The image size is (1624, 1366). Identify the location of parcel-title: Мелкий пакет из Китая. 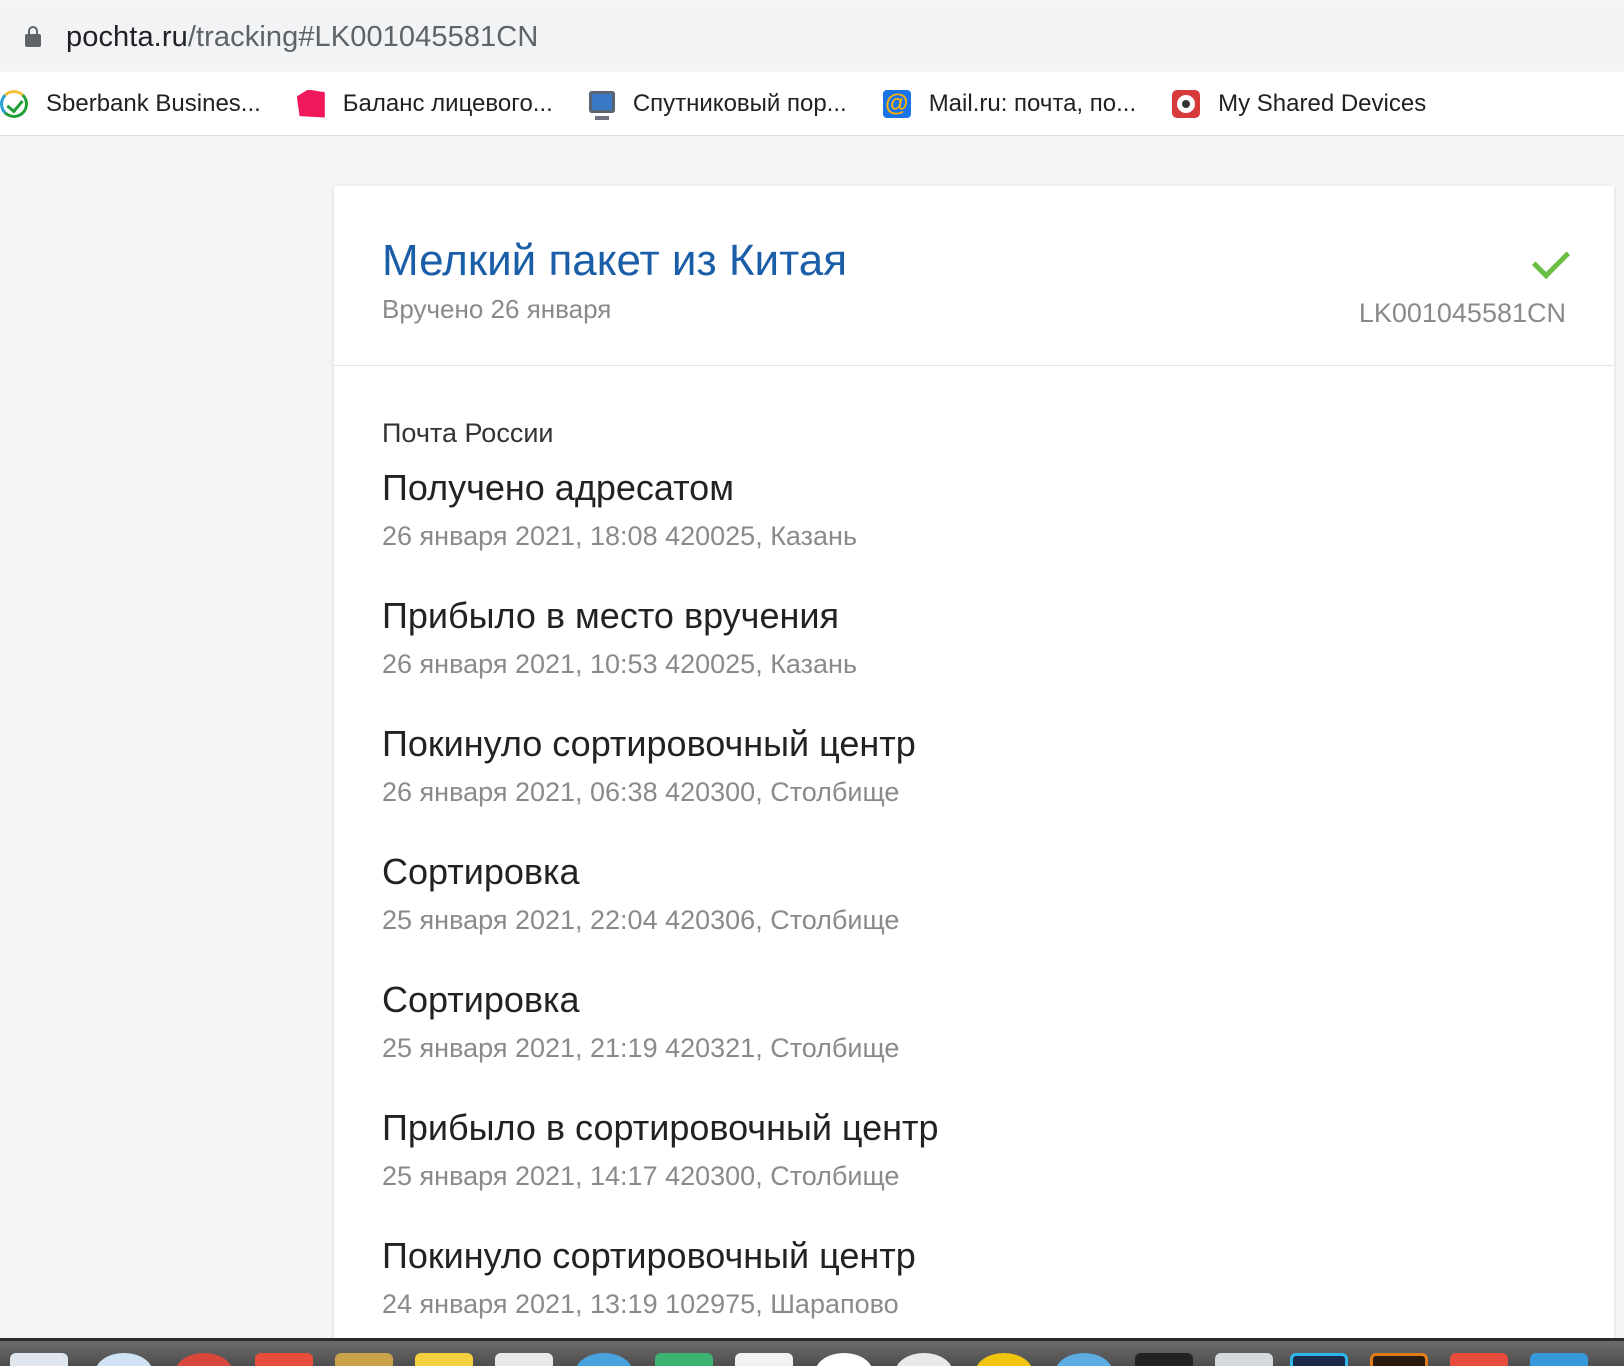
(615, 260).